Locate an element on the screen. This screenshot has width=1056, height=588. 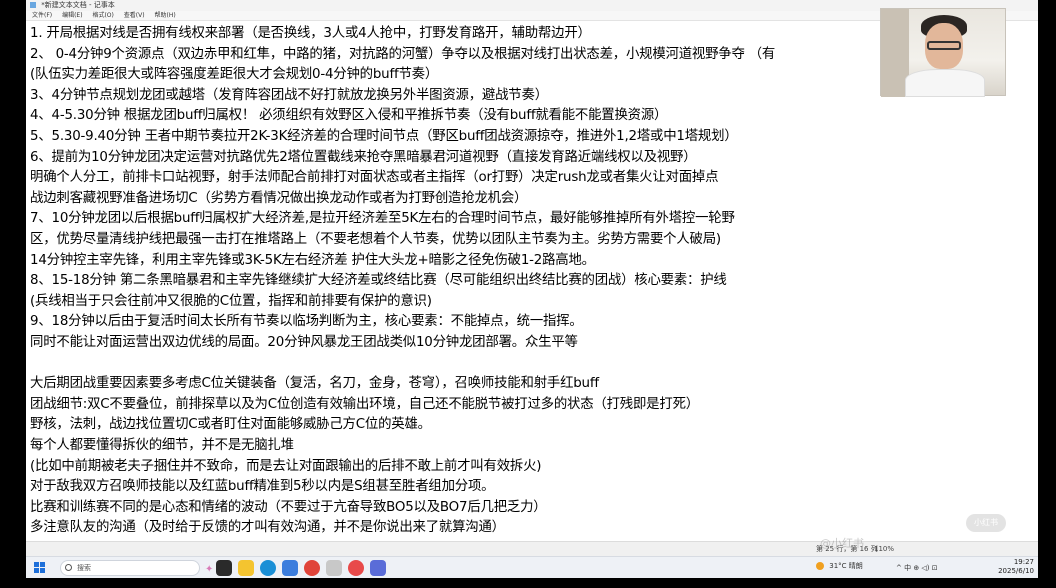
glasses-icon is located at coordinates (944, 45).